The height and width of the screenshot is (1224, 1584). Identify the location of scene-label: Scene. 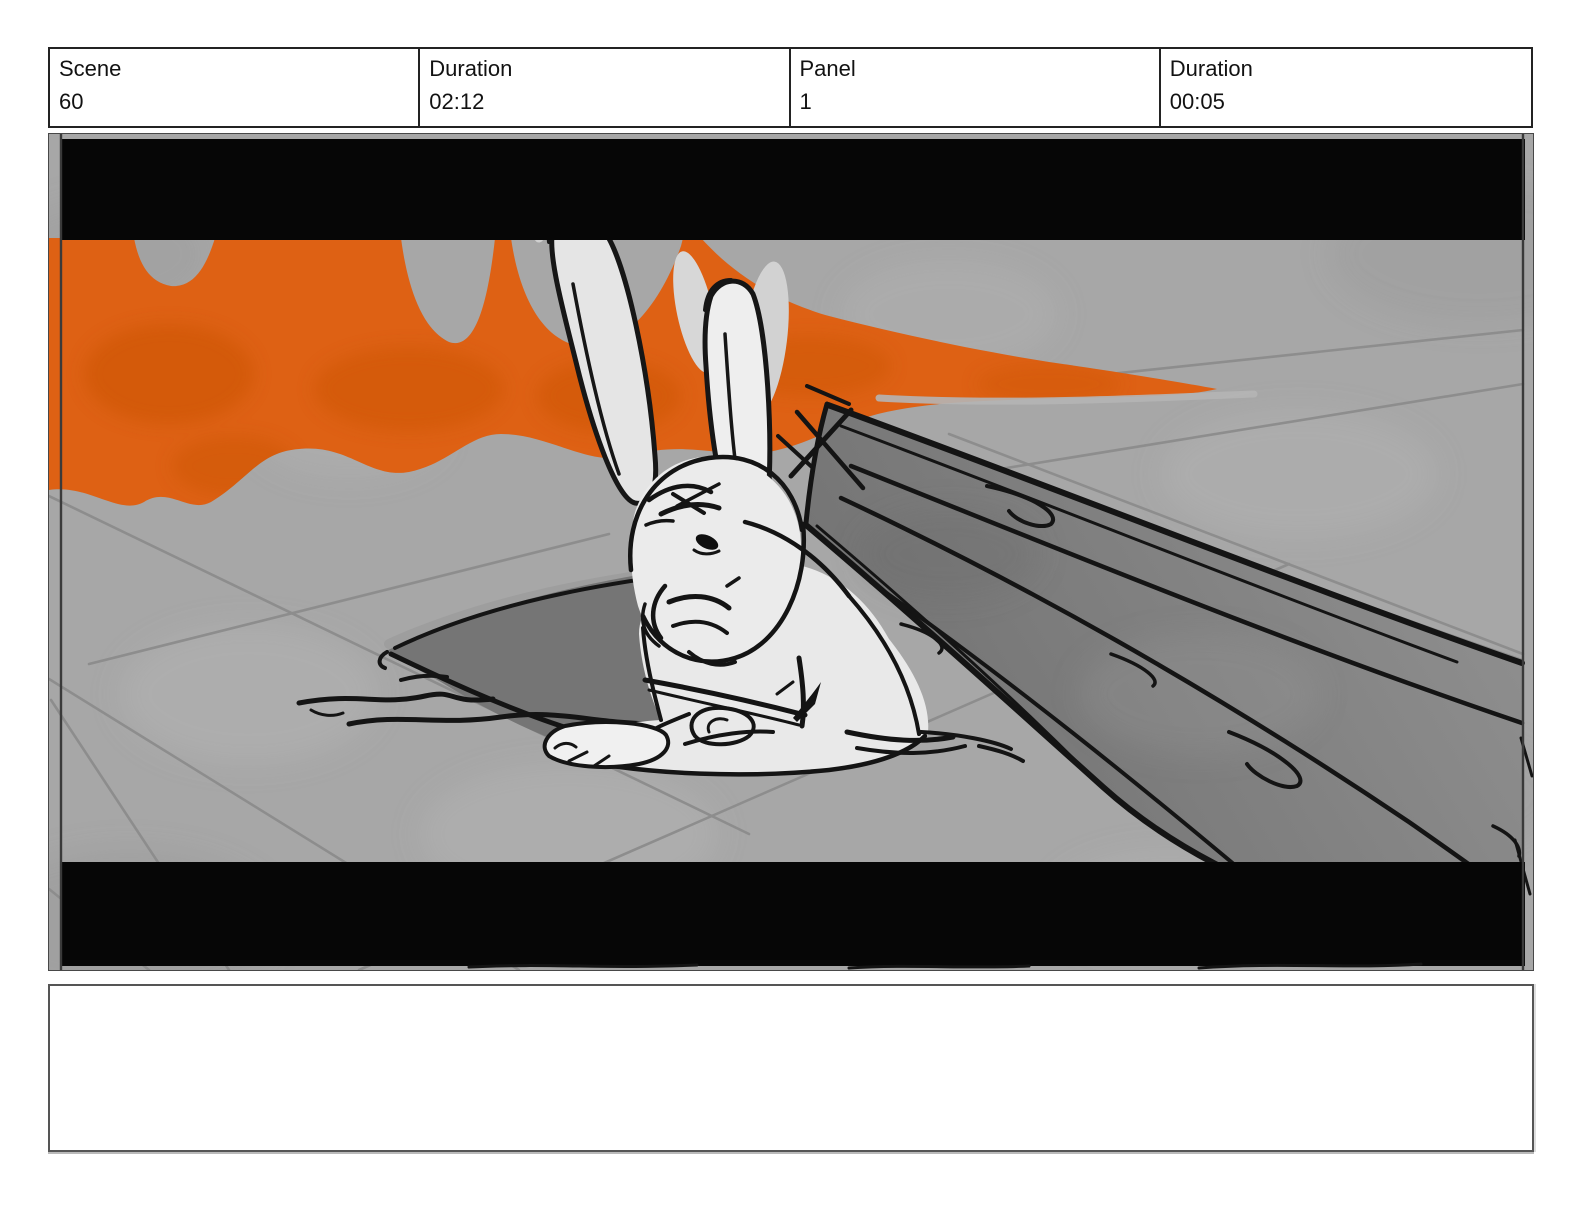
(90, 68).